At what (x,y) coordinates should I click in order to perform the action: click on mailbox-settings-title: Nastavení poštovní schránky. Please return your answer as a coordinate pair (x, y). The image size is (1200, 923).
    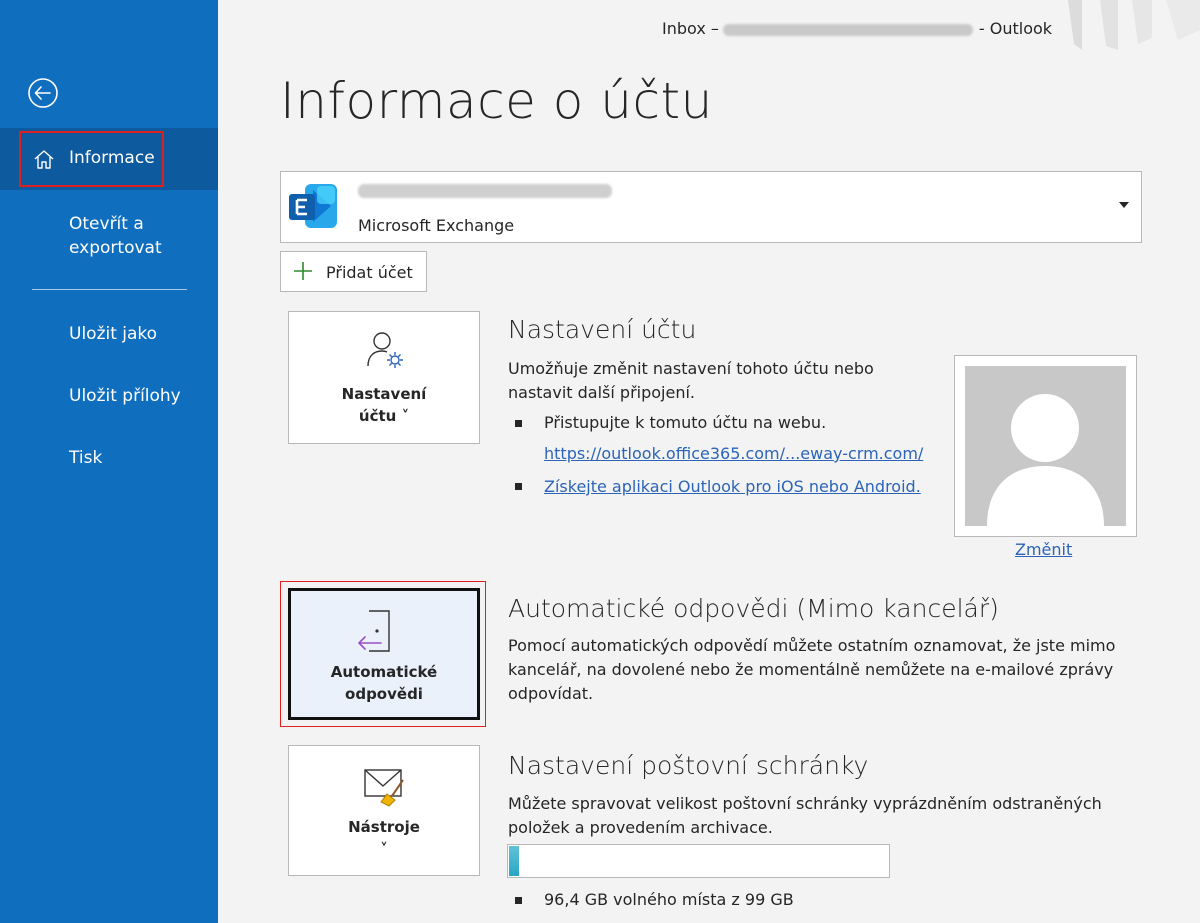
    Looking at the image, I should click on (688, 765).